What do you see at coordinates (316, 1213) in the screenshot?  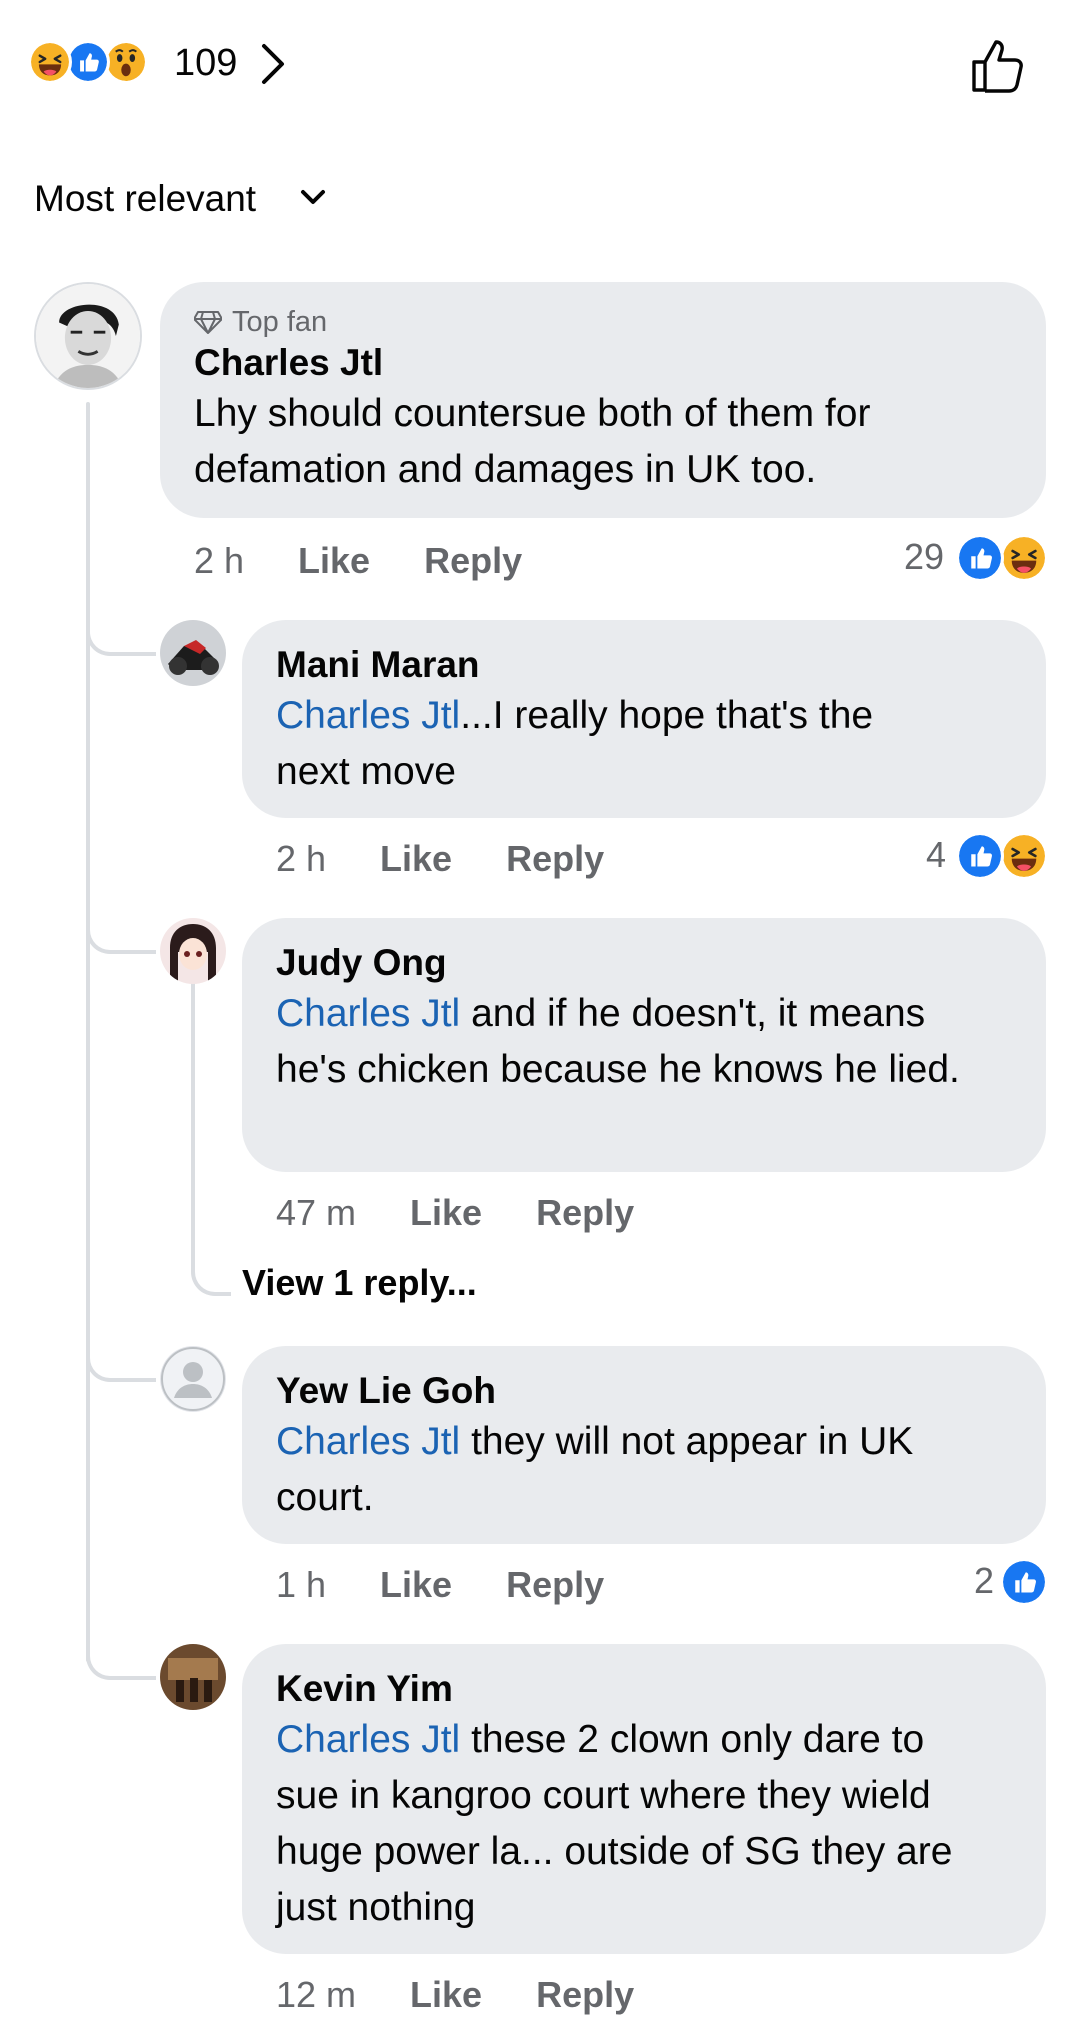 I see `reply-time: 47 m` at bounding box center [316, 1213].